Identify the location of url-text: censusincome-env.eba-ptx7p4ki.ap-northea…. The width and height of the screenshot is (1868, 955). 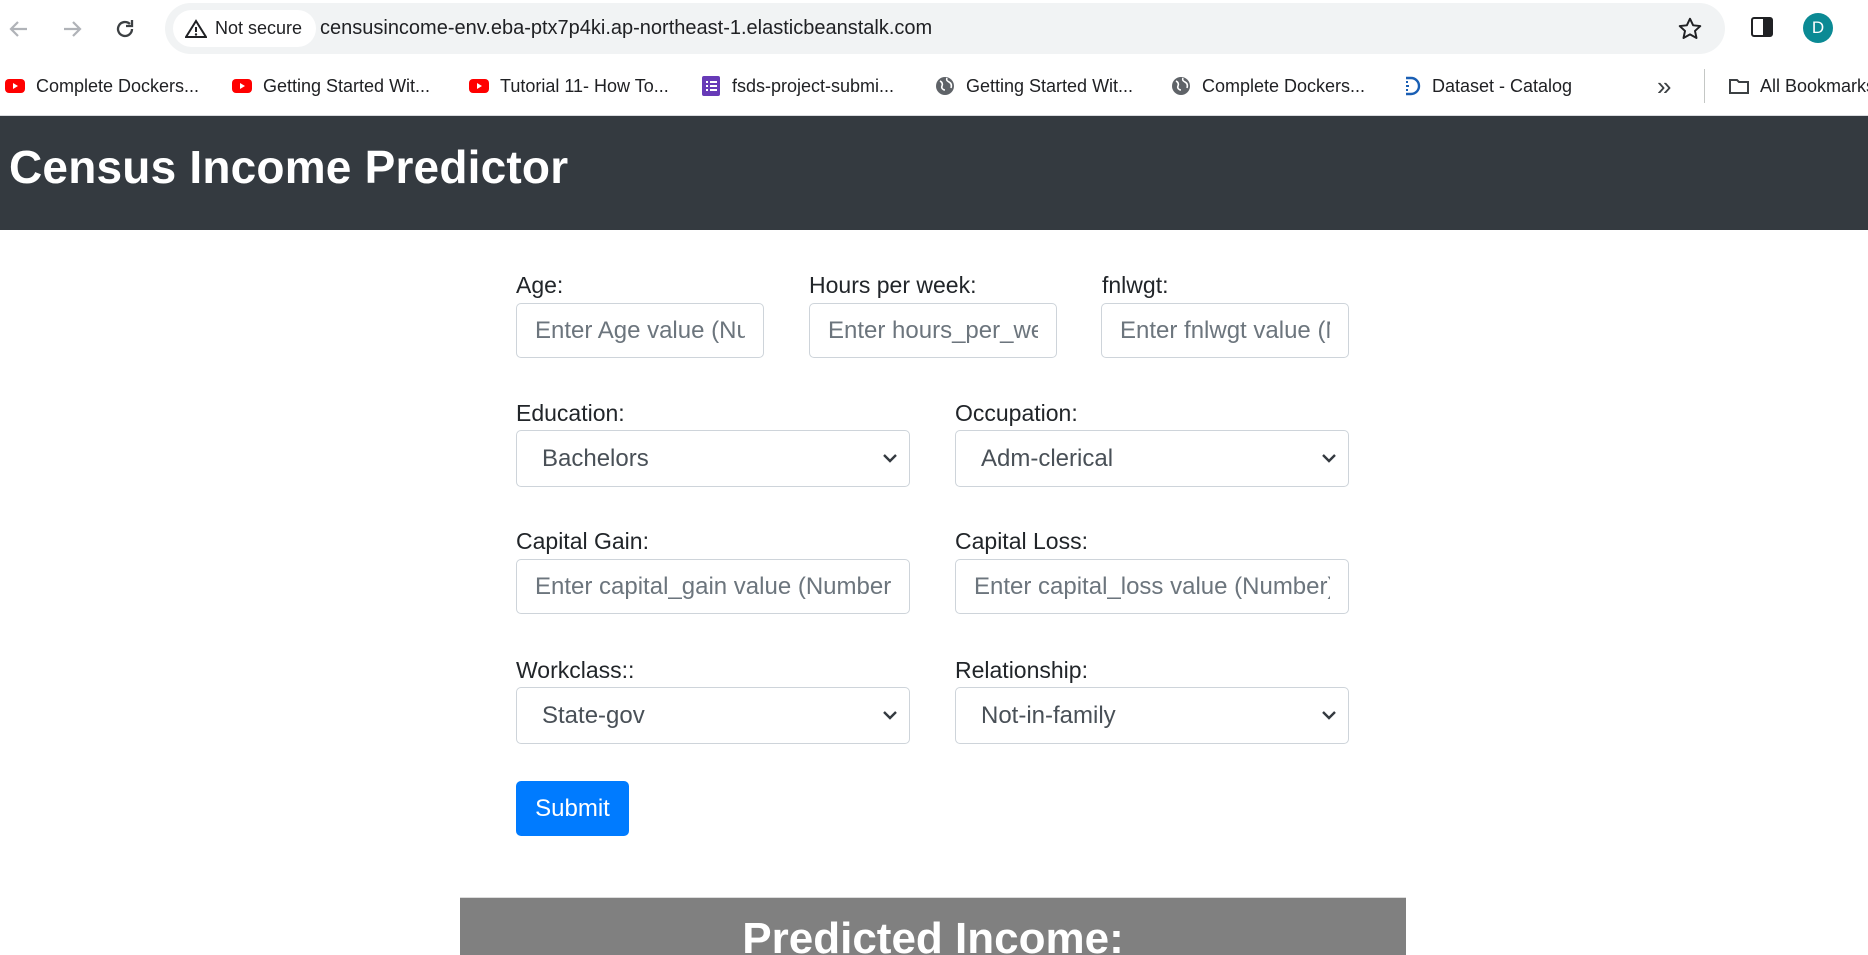
(626, 28).